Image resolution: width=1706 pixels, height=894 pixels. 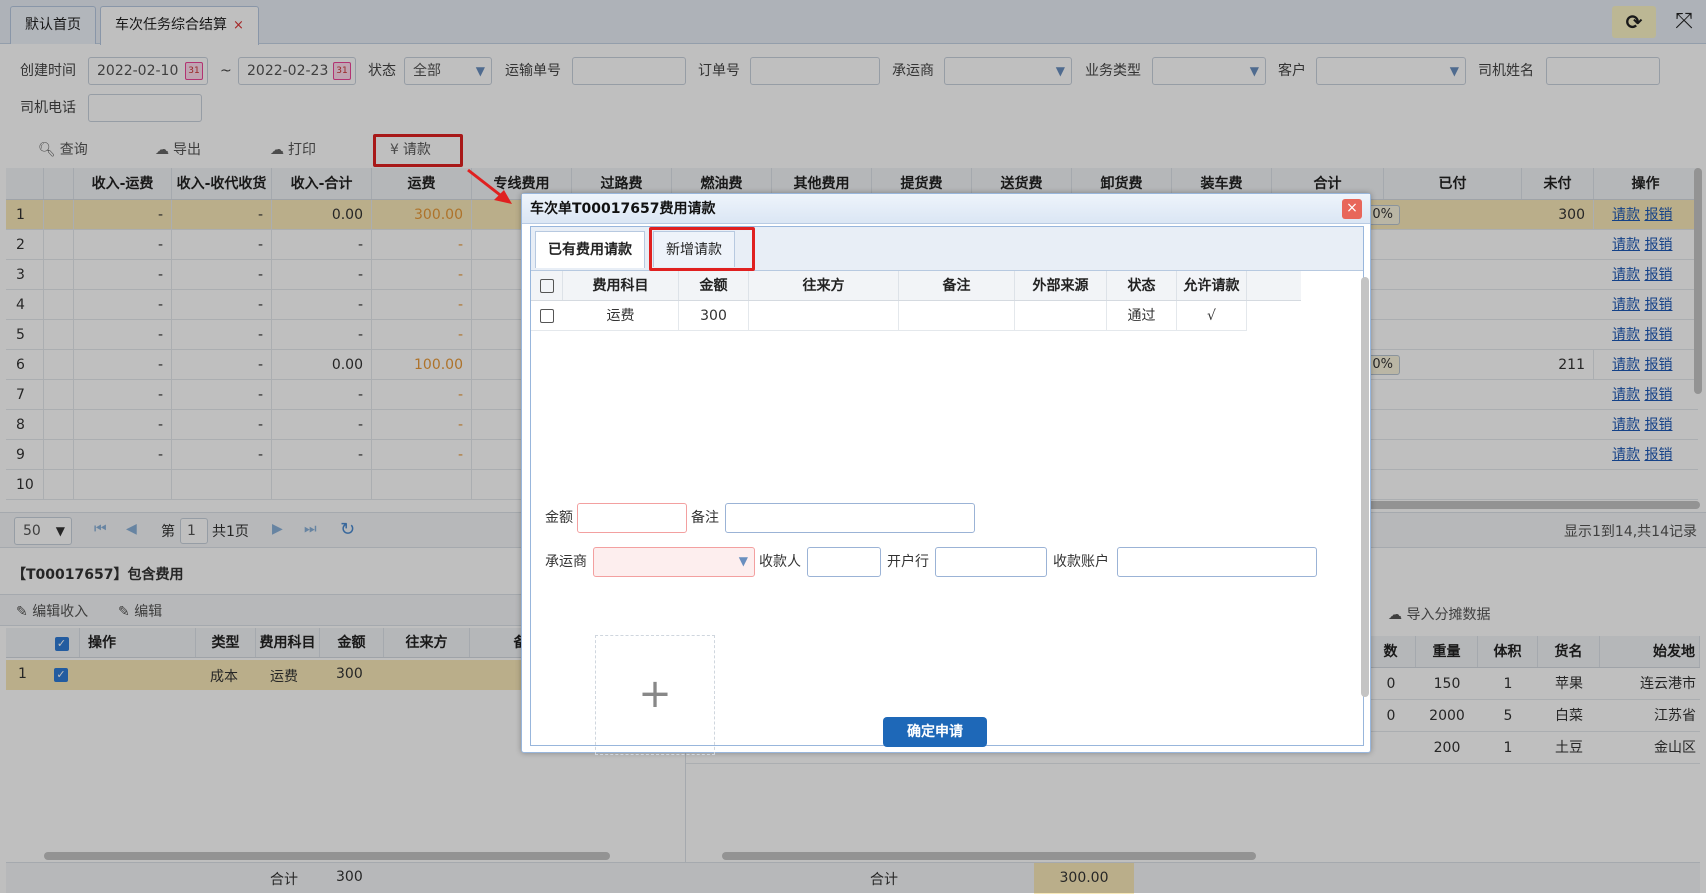 I want to click on account-label: 收款账户, so click(x=1081, y=562).